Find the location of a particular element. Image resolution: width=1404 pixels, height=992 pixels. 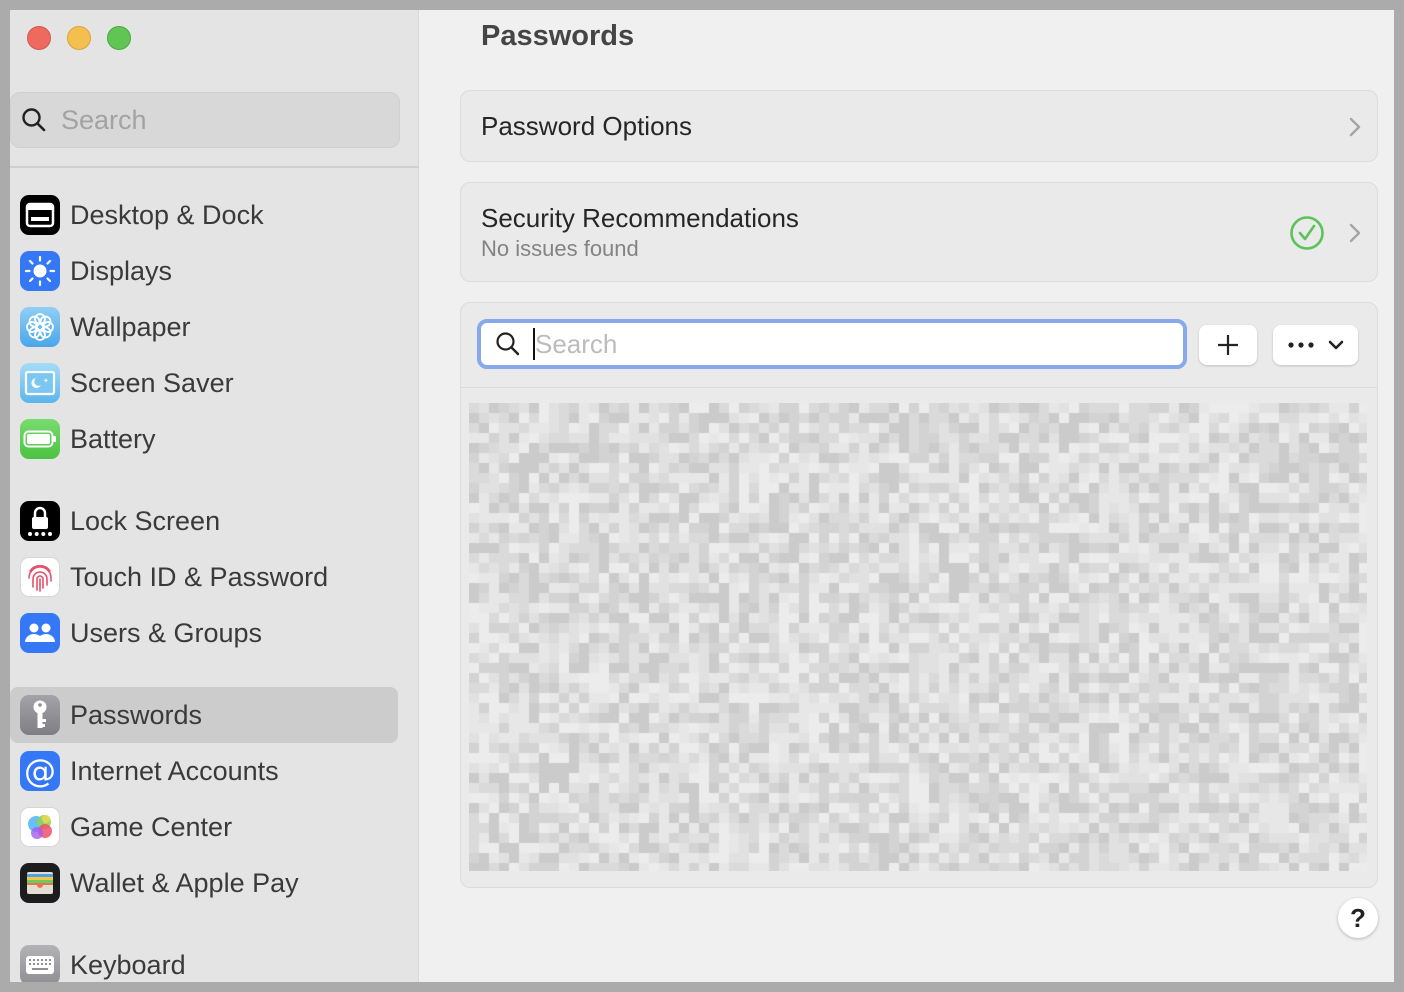

sidebar-item-label: Wallet & Apple Pay is located at coordinates (184, 882).